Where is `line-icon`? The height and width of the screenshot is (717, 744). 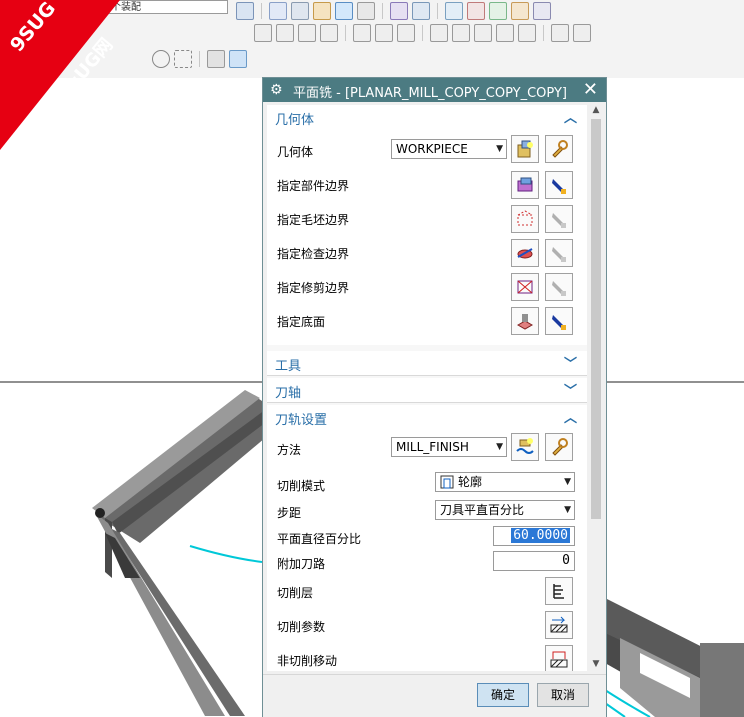
line-icon is located at coordinates (285, 33).